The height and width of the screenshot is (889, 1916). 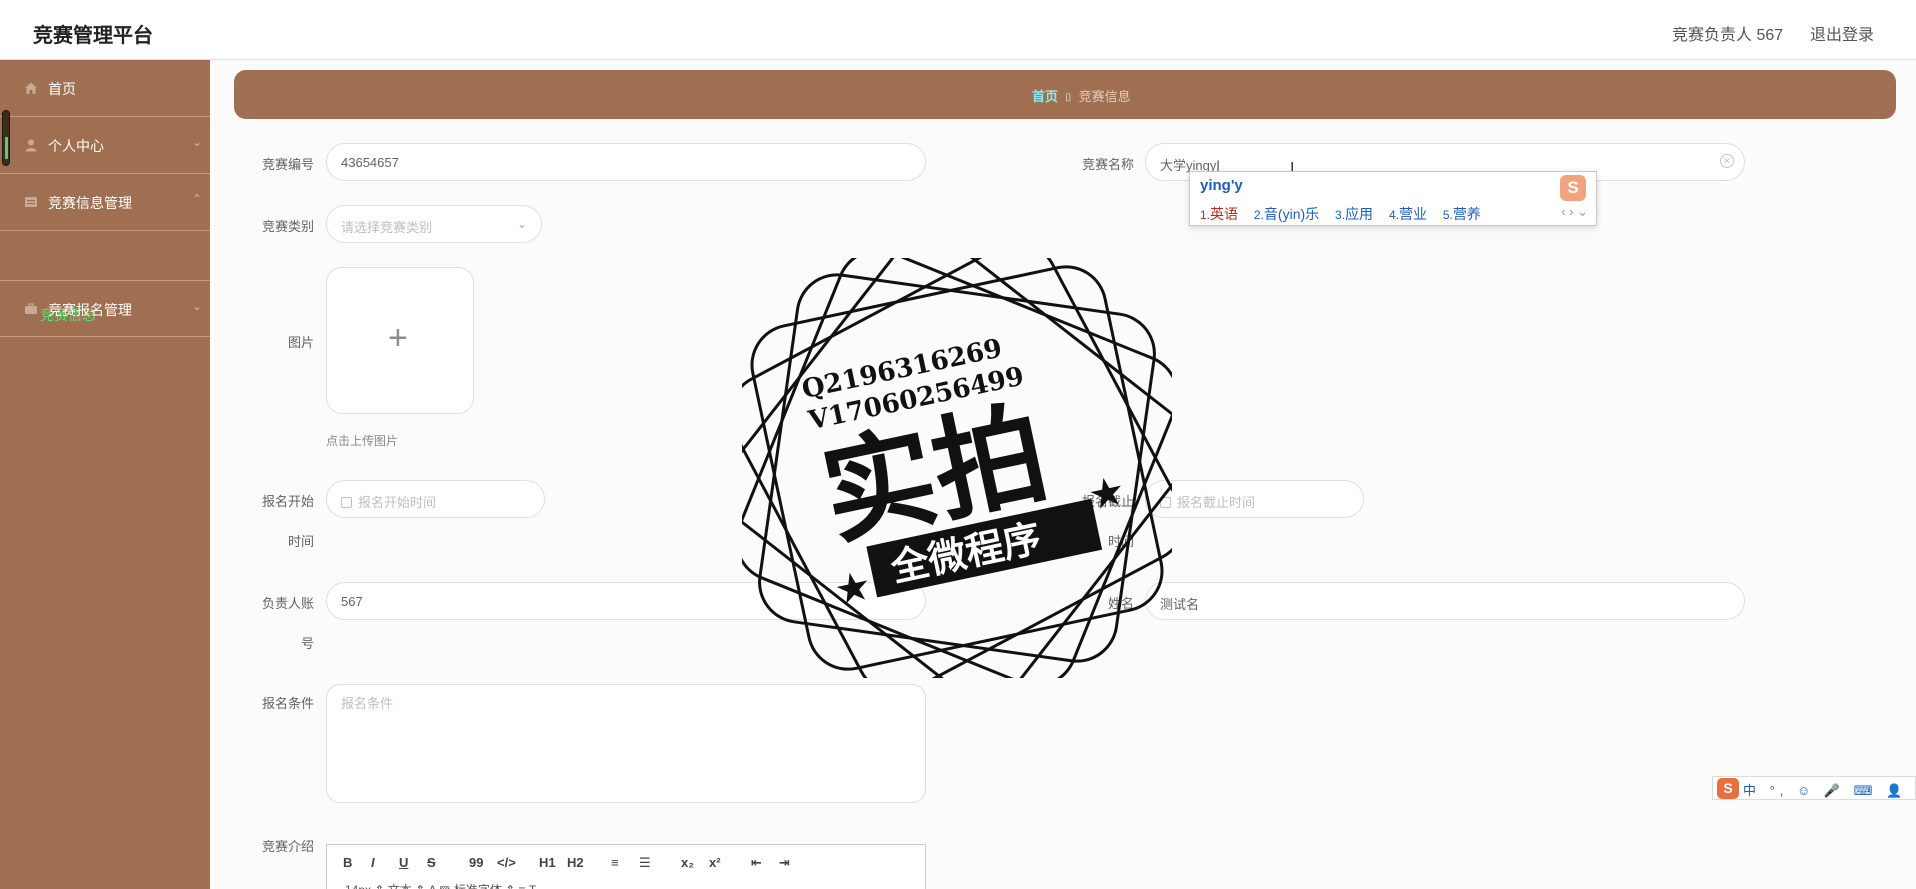 What do you see at coordinates (1219, 214) in the screenshot?
I see `ime-candidate: 1.英语` at bounding box center [1219, 214].